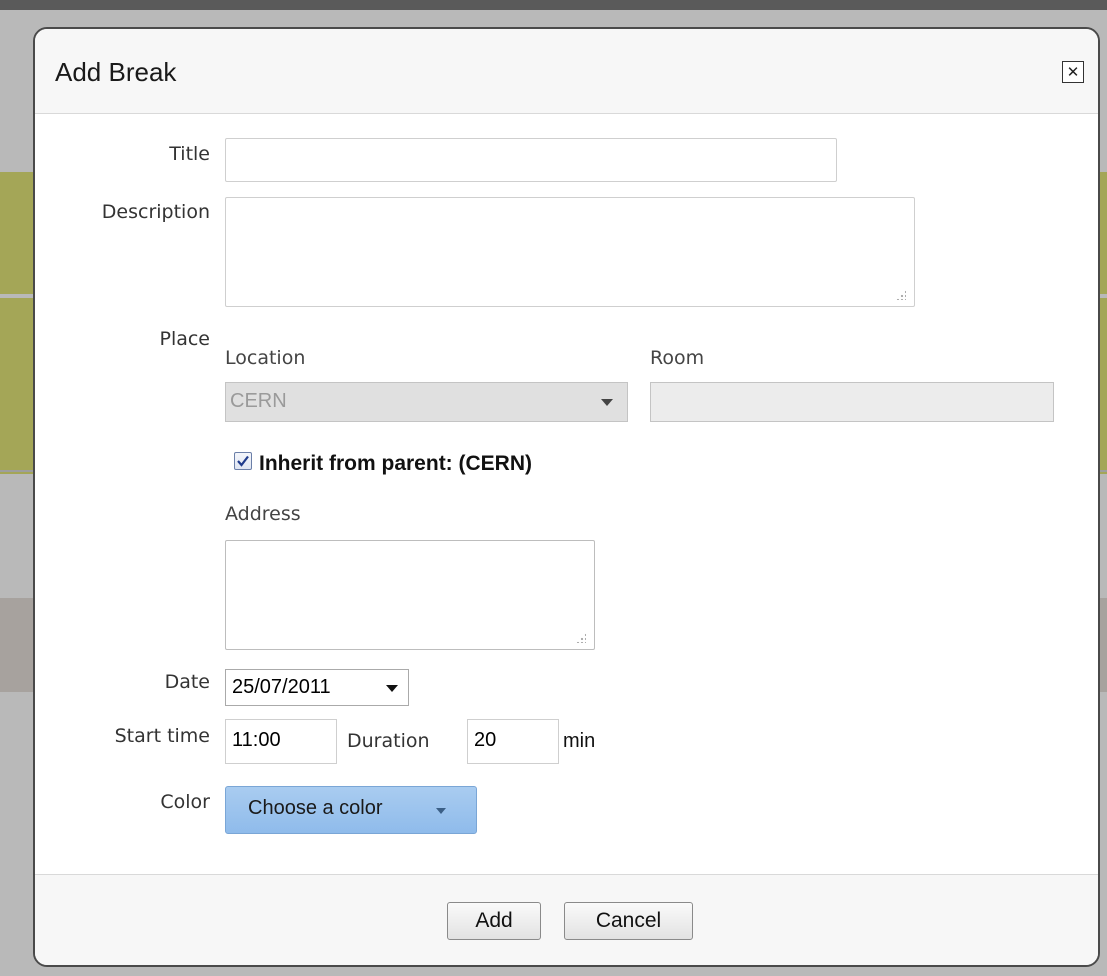  I want to click on start-time-input: 11:00, so click(281, 741).